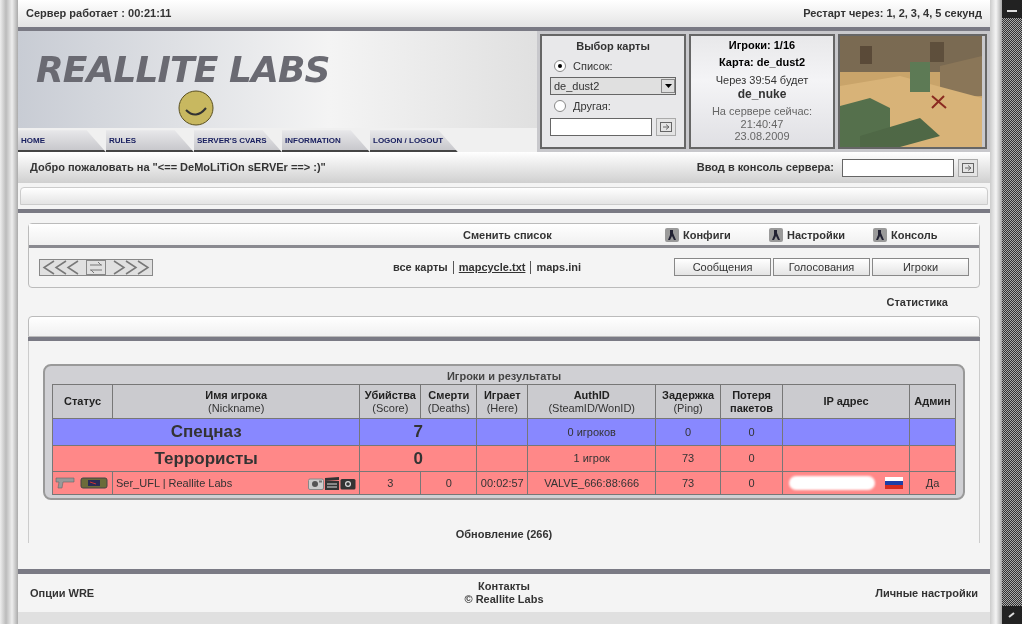 The image size is (1022, 624). Describe the element at coordinates (917, 301) in the screenshot. I see `statistics-link: Статистика` at that location.